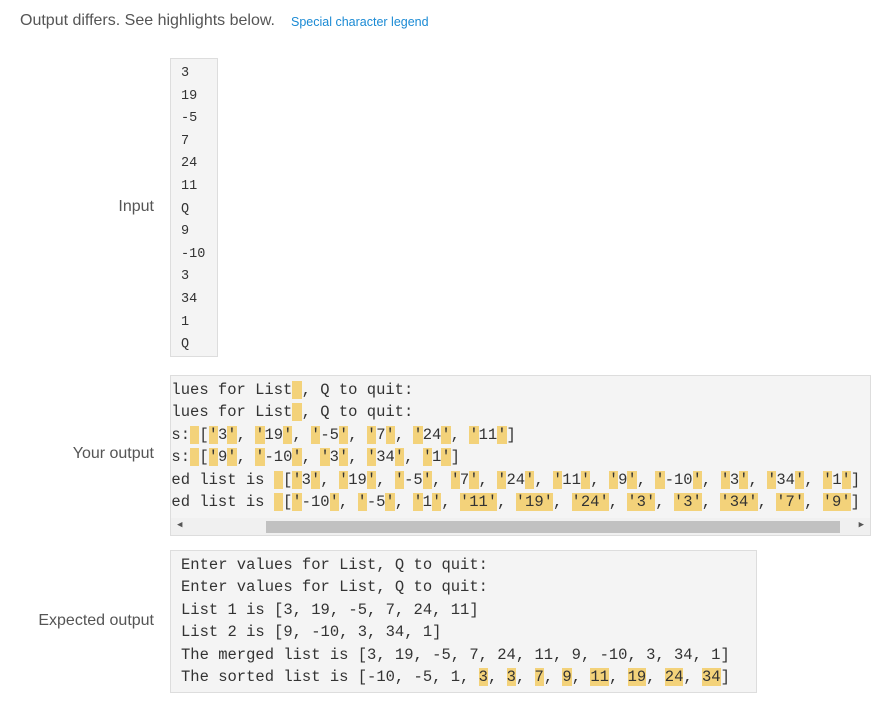 This screenshot has width=894, height=710. I want to click on input-line: -10, so click(193, 254).